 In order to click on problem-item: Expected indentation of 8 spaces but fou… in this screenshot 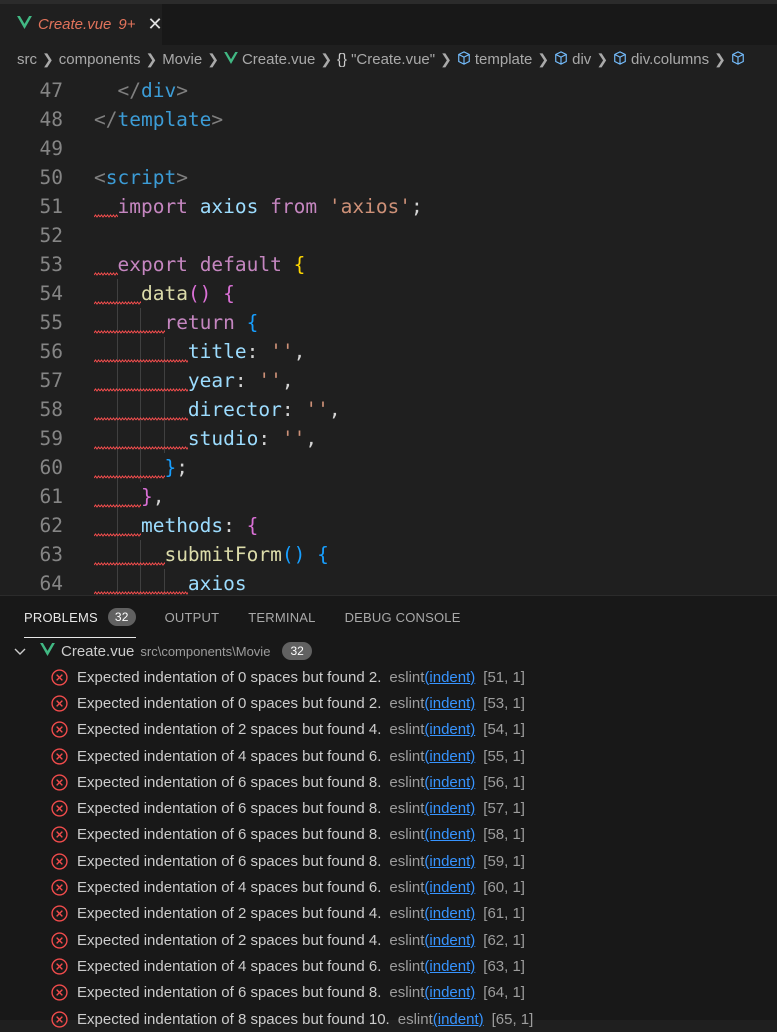, I will do `click(388, 1019)`.